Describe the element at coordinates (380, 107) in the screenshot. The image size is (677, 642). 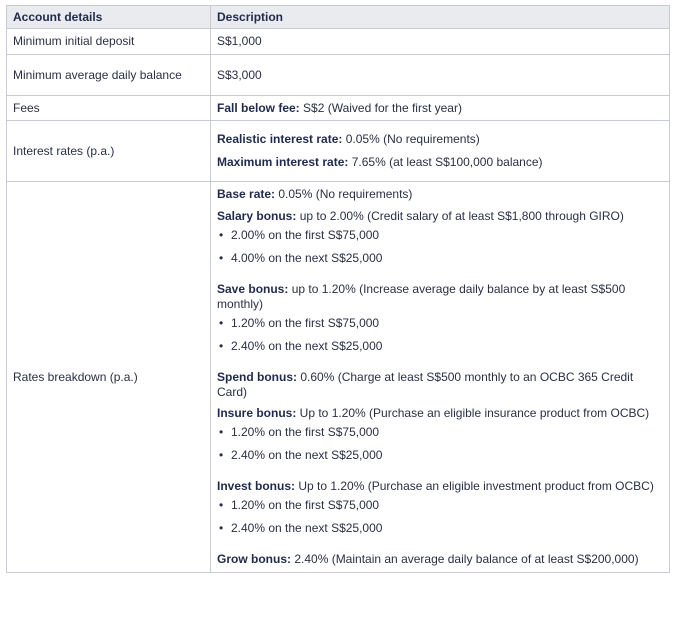
I see `fee-text: S$2 (Waived for the first year)` at that location.